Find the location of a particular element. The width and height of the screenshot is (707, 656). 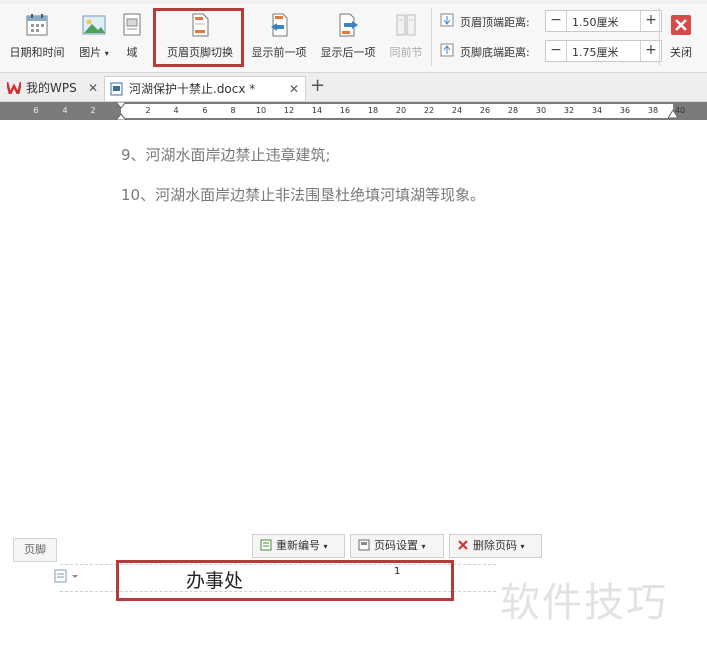

footer-distance-icon is located at coordinates (447, 51).